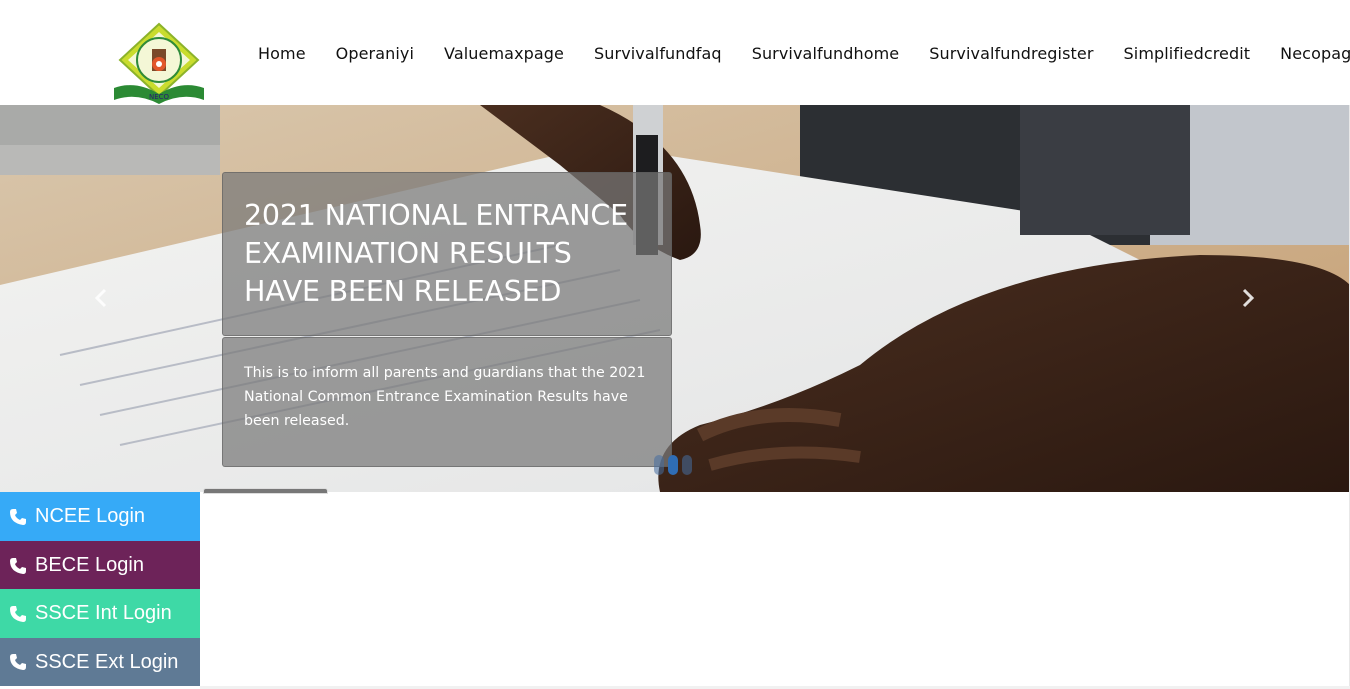 The width and height of the screenshot is (1350, 689). I want to click on ssce-int-login-button: SSCE Int Login, so click(100, 613).